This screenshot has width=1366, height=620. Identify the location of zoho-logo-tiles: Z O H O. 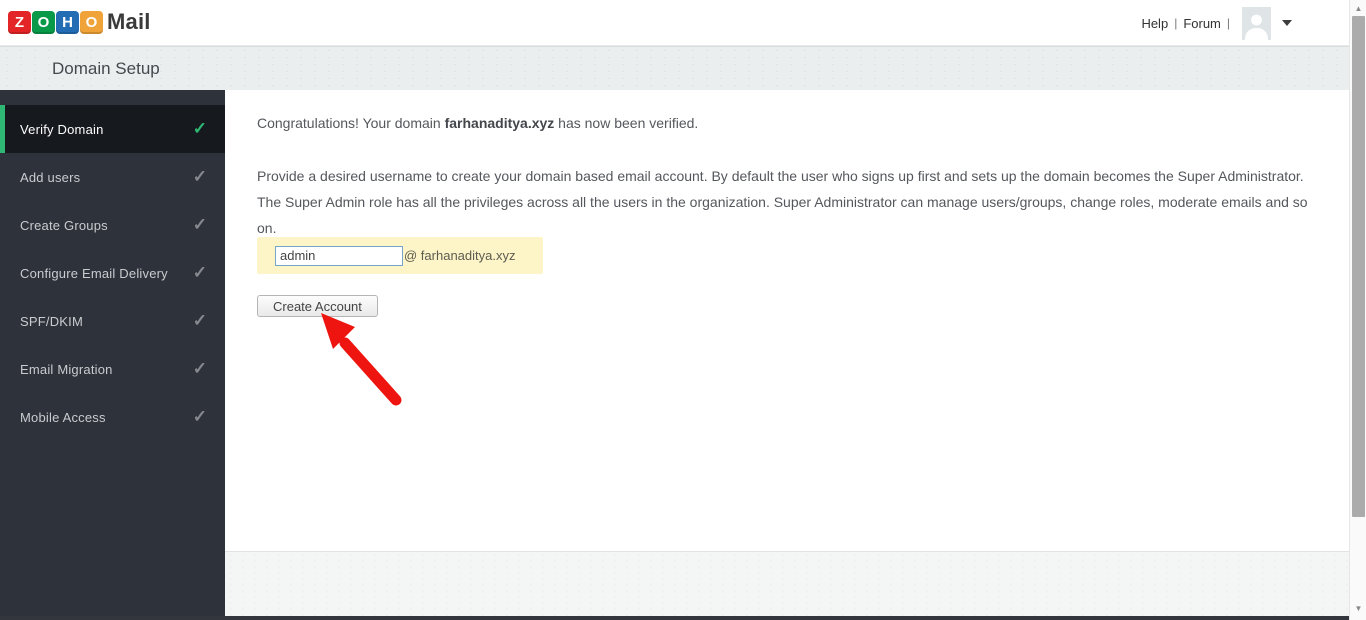
(55, 22).